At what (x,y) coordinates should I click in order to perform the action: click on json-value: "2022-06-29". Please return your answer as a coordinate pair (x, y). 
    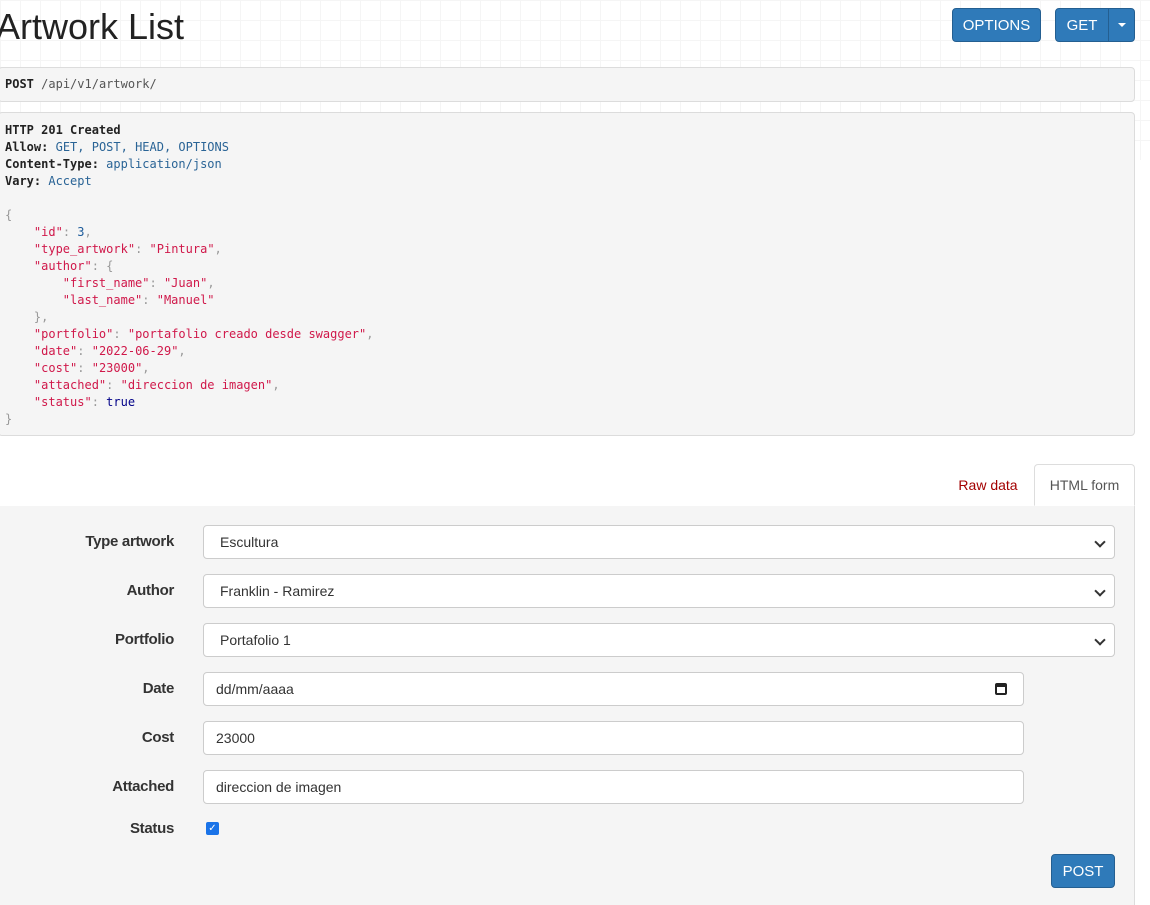
    Looking at the image, I should click on (135, 351).